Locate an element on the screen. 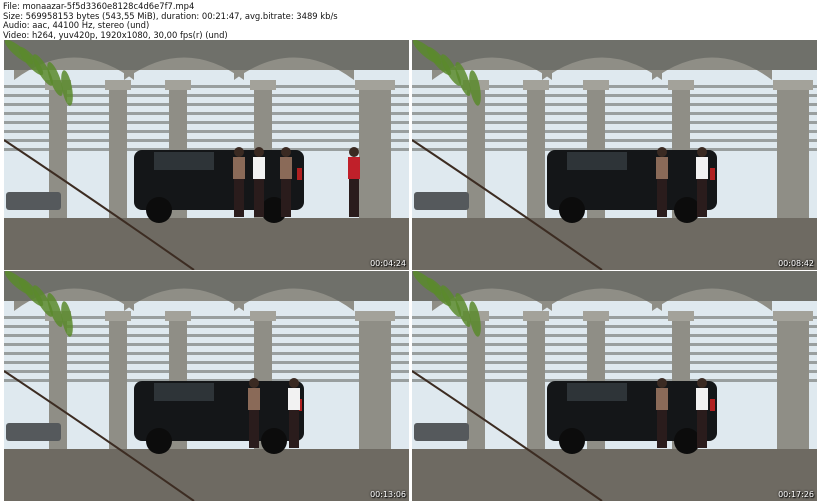 Image resolution: width=820 pixels, height=503 pixels. timestamp: 00:13:06 is located at coordinates (388, 494).